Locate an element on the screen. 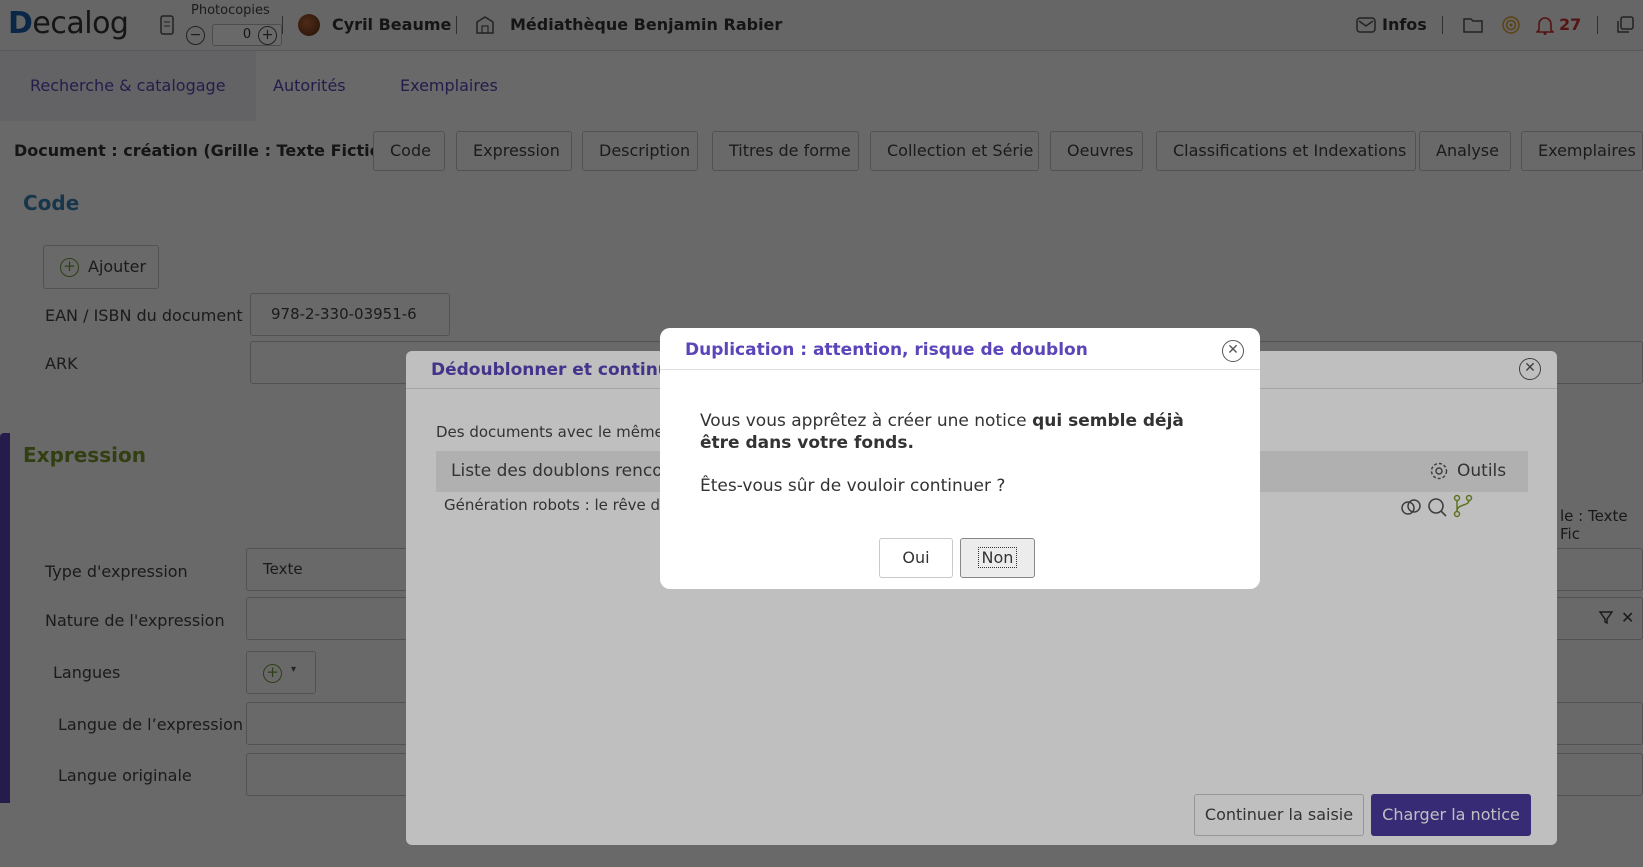 This screenshot has height=867, width=1643. close-icon: ✕ is located at coordinates (1233, 351).